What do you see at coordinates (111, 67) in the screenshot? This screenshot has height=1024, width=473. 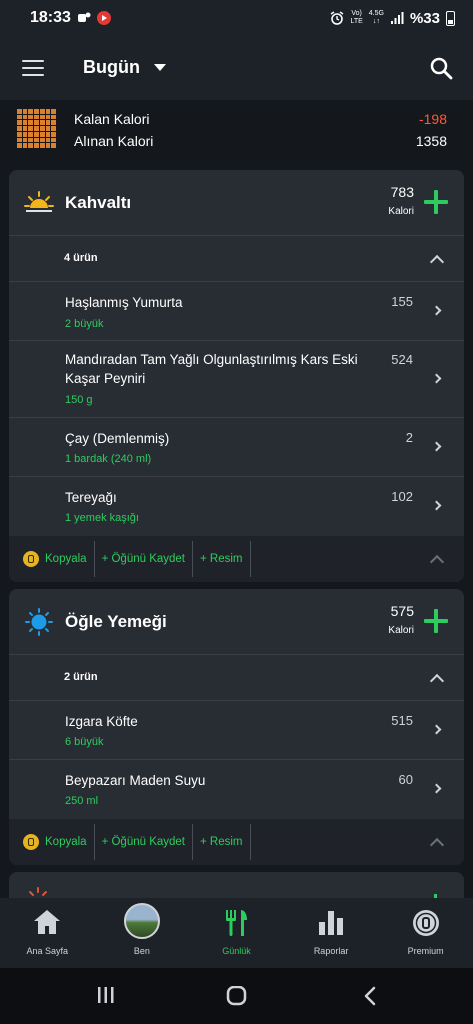 I see `date-label: Bugün` at bounding box center [111, 67].